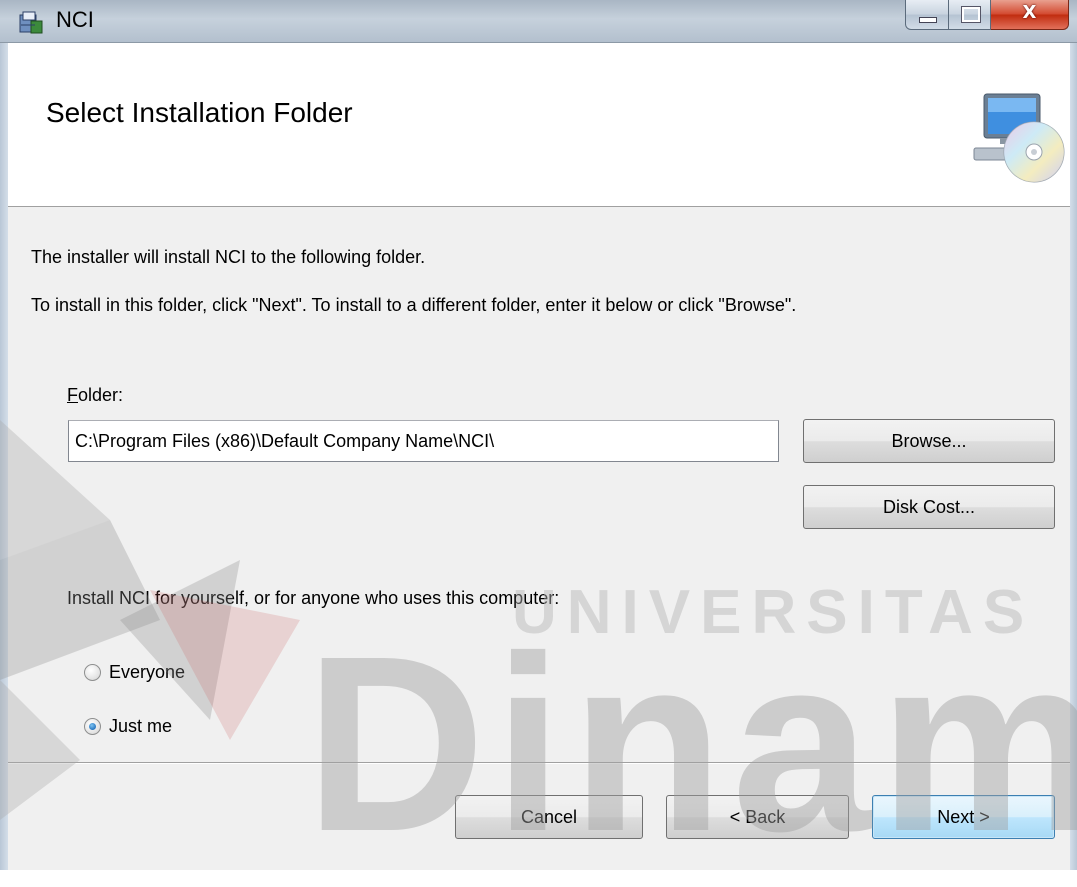 The width and height of the screenshot is (1077, 887). I want to click on folder-label: Folder:, so click(95, 395).